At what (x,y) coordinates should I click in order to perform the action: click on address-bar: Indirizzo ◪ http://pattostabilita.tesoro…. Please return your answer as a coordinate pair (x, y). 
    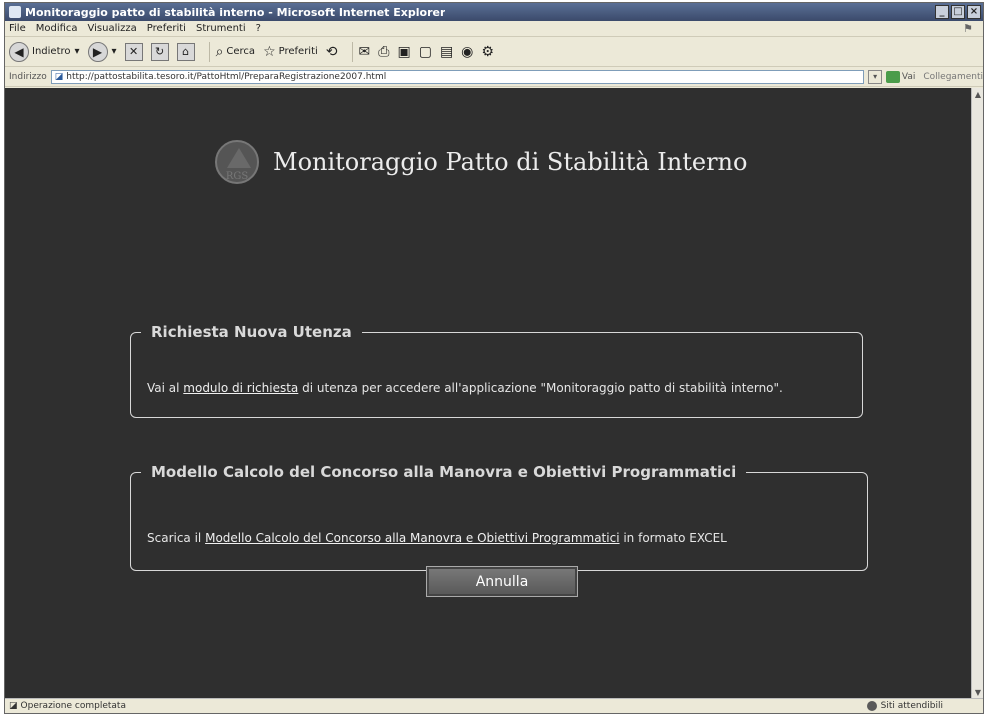
    Looking at the image, I should click on (494, 77).